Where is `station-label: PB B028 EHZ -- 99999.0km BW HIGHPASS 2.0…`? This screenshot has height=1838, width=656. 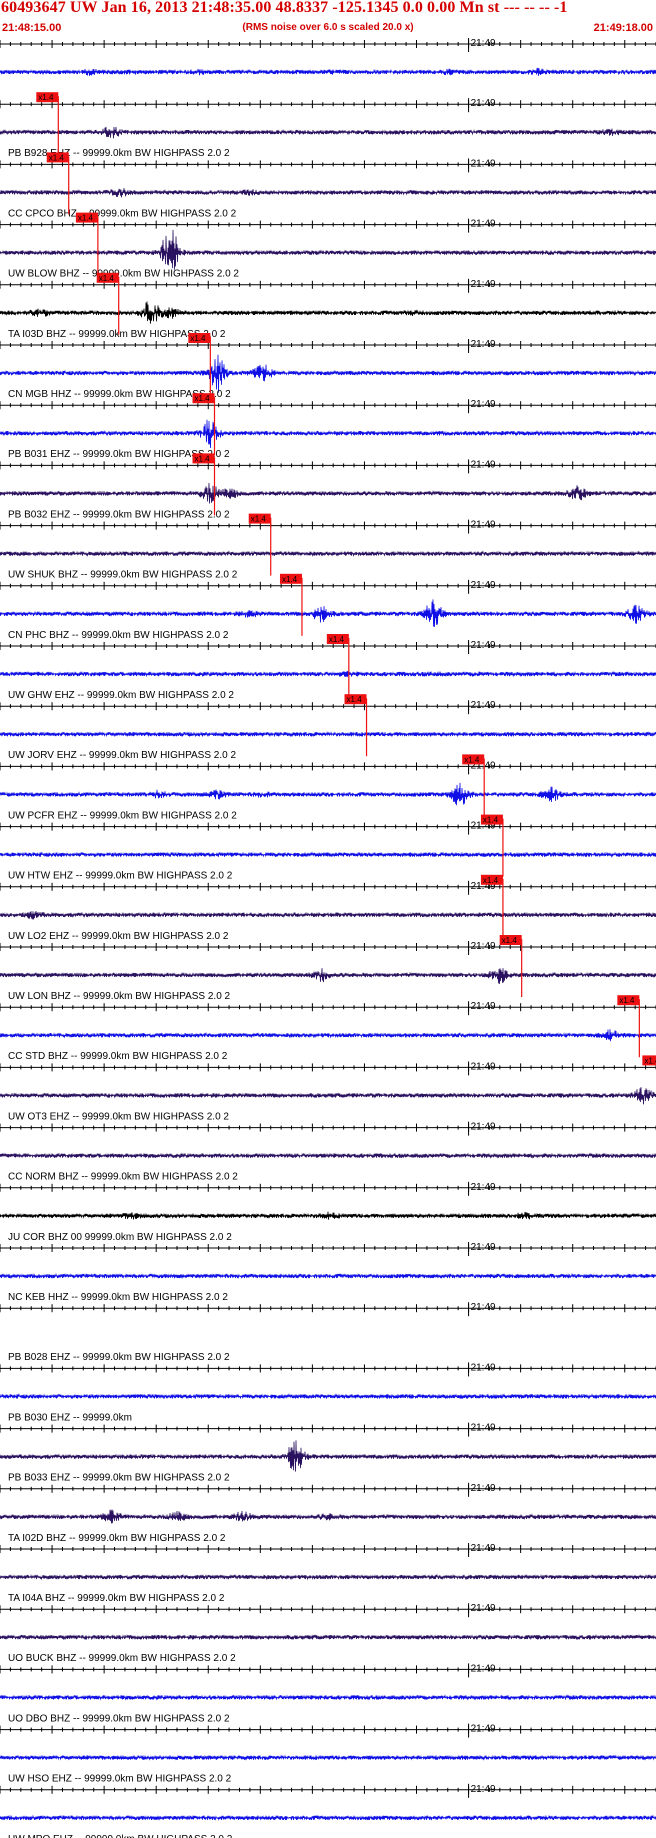 station-label: PB B028 EHZ -- 99999.0km BW HIGHPASS 2.0… is located at coordinates (119, 1357).